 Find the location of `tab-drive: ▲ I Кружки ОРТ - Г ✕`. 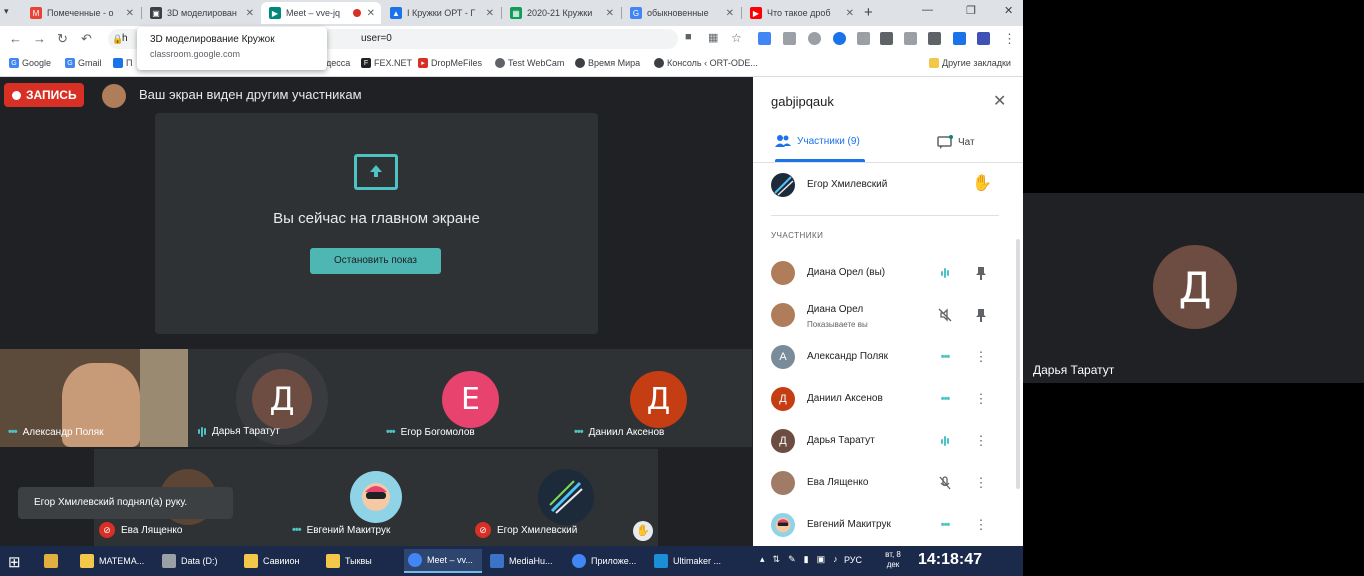

tab-drive: ▲ I Кружки ОРТ - Г ✕ is located at coordinates (441, 13).